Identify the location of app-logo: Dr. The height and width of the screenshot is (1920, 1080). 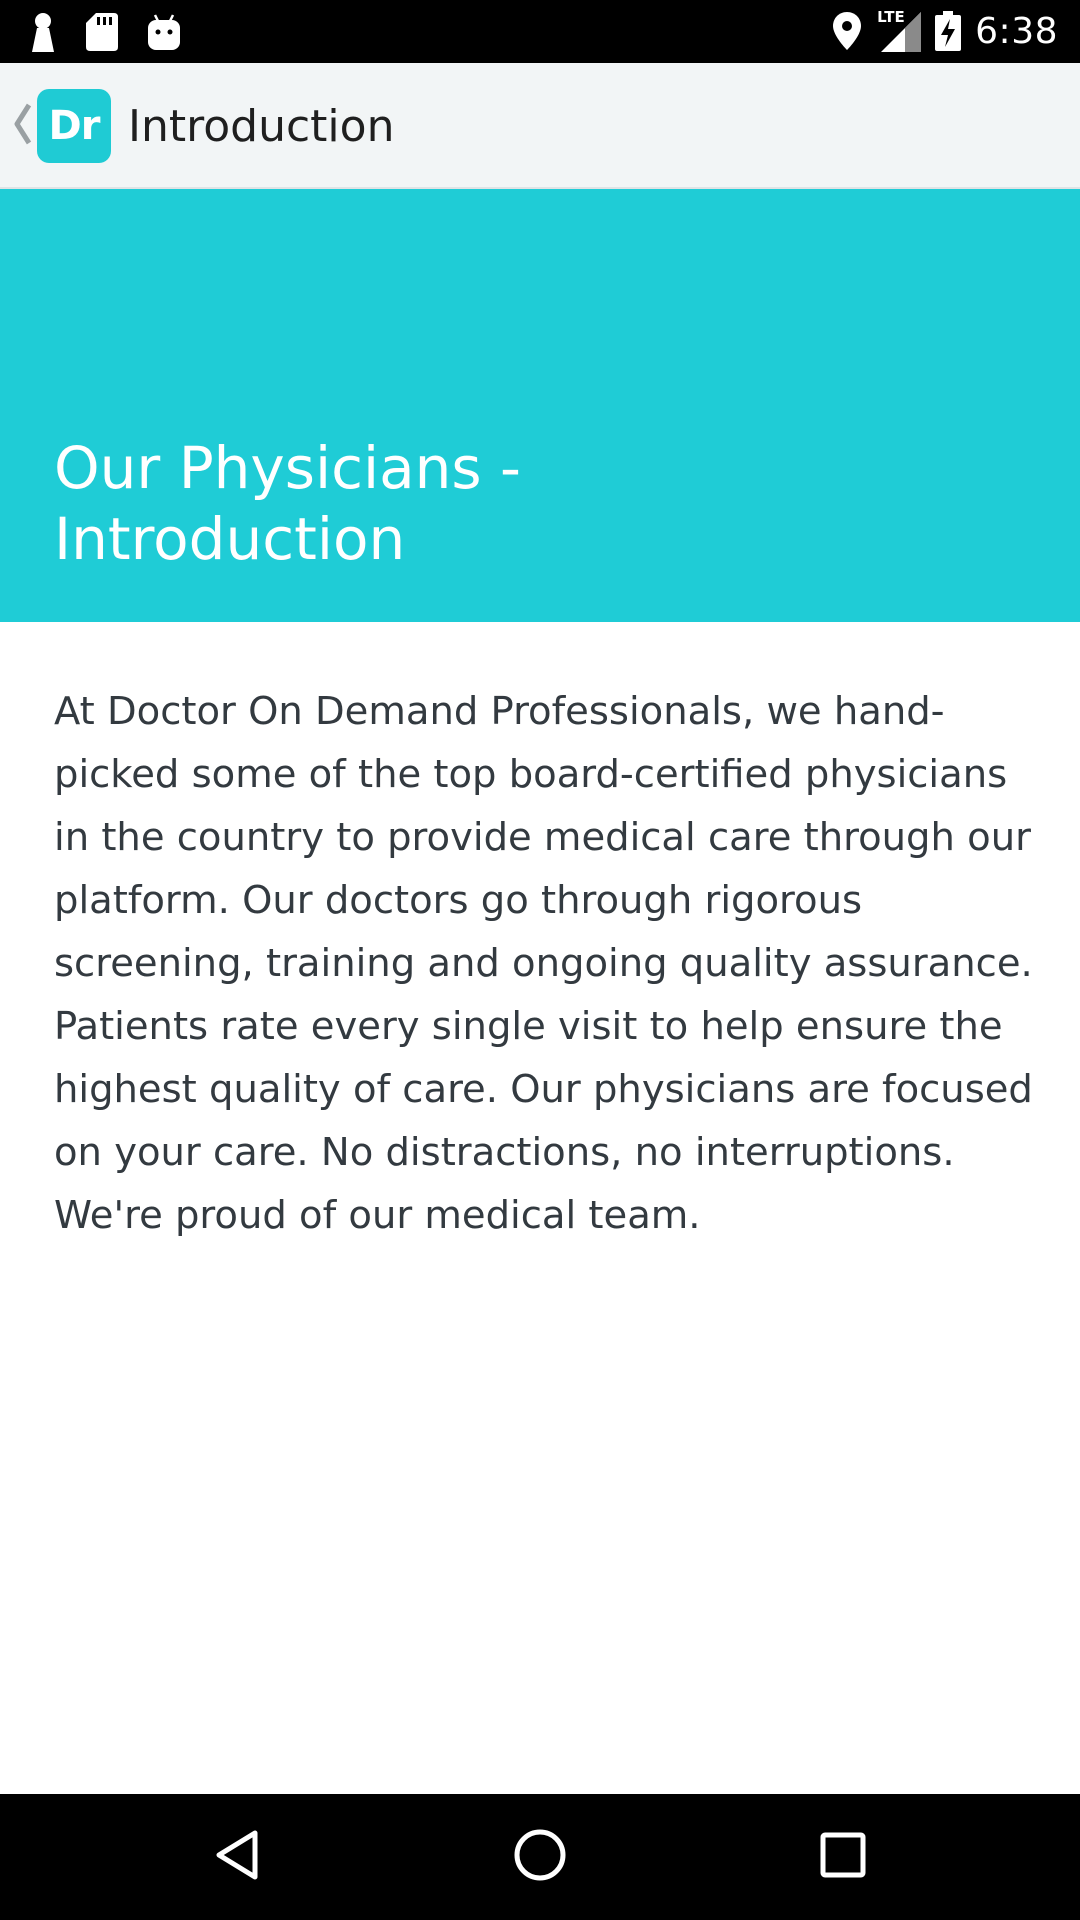
(74, 126).